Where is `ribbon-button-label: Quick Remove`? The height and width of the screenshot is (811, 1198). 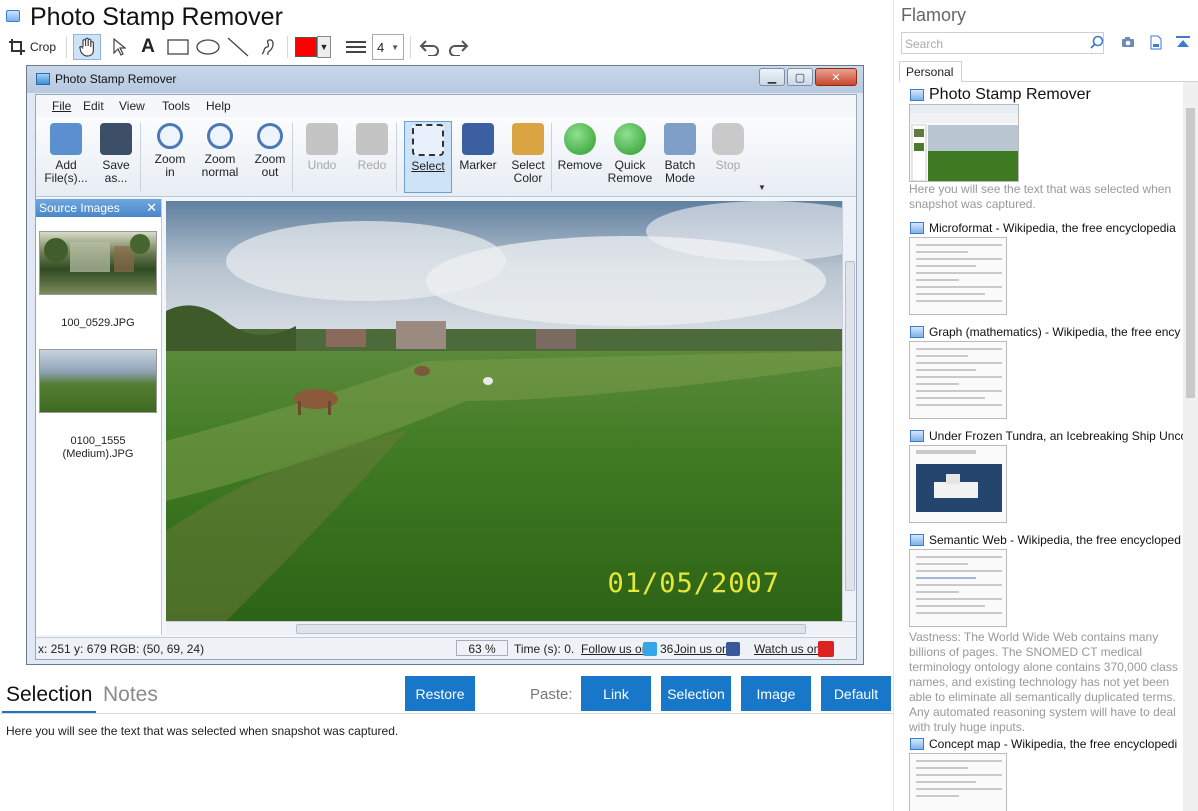
ribbon-button-label: Quick Remove is located at coordinates (630, 171).